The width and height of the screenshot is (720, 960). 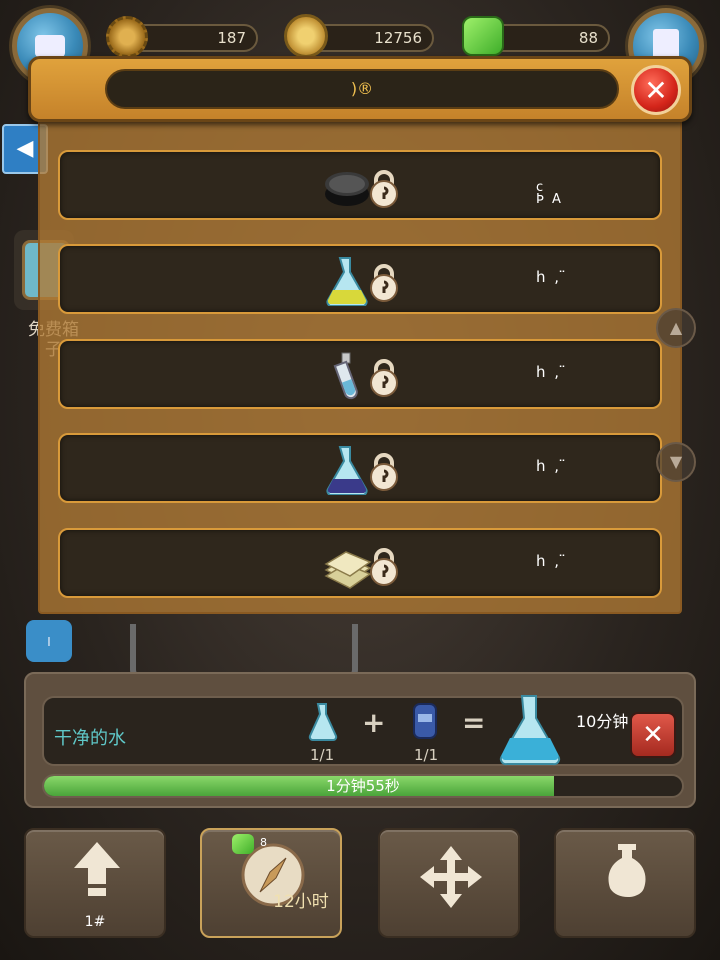 What do you see at coordinates (231, 38) in the screenshot?
I see `gears-count: 187` at bounding box center [231, 38].